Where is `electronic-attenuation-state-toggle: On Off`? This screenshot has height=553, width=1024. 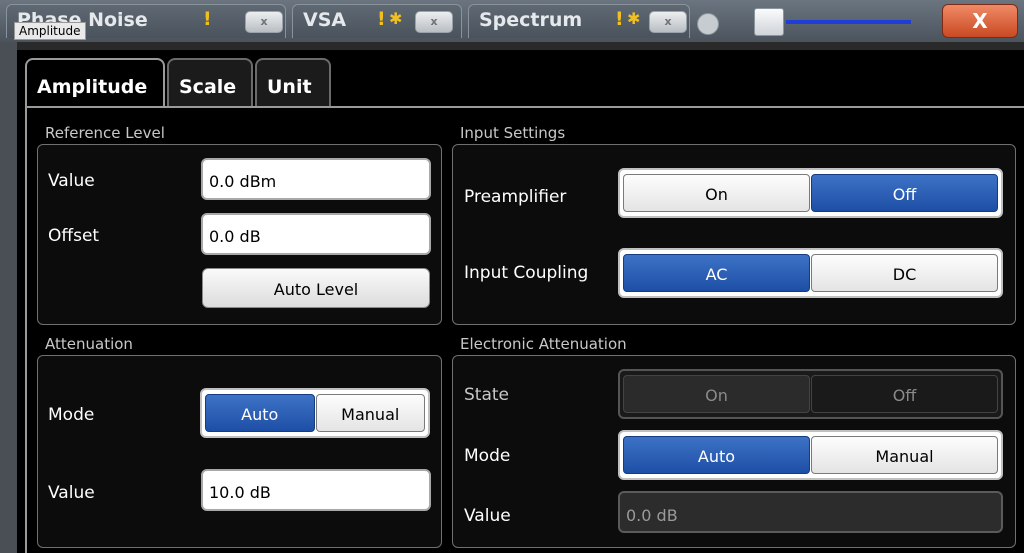 electronic-attenuation-state-toggle: On Off is located at coordinates (810, 394).